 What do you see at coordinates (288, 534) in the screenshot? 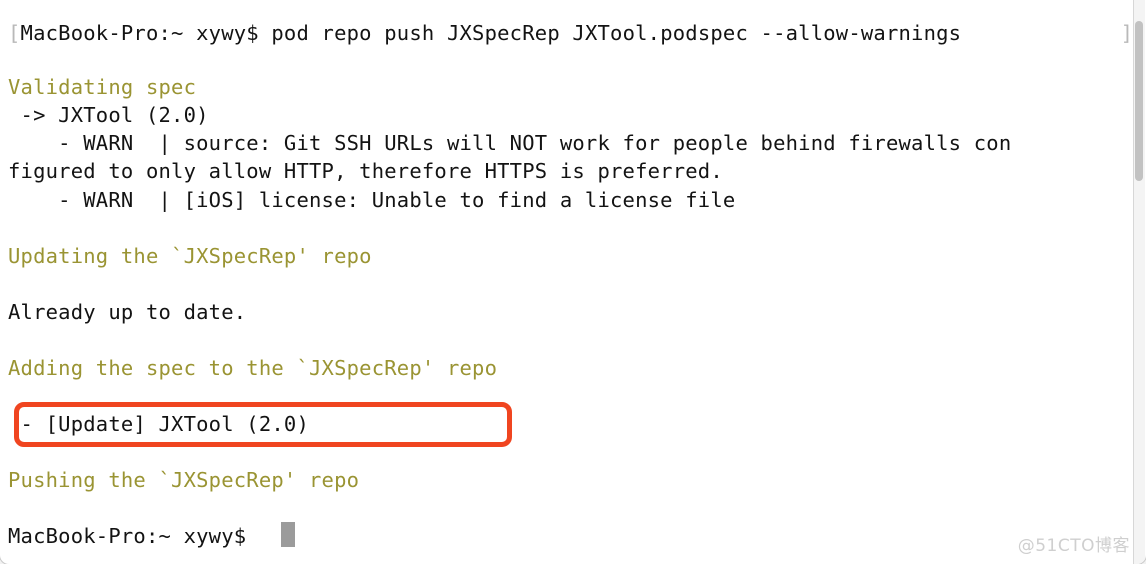
I see `text-cursor` at bounding box center [288, 534].